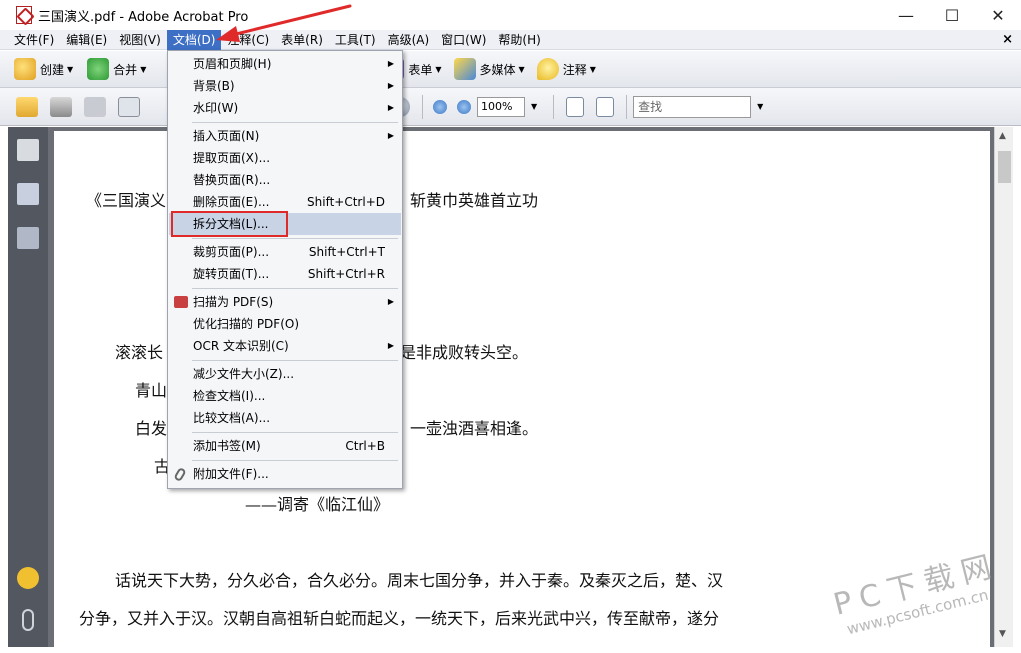 The height and width of the screenshot is (653, 1021). I want to click on title-bar: 三国演义.pdf - Adobe Acrobat Pro — ☐ ✕, so click(510, 15).